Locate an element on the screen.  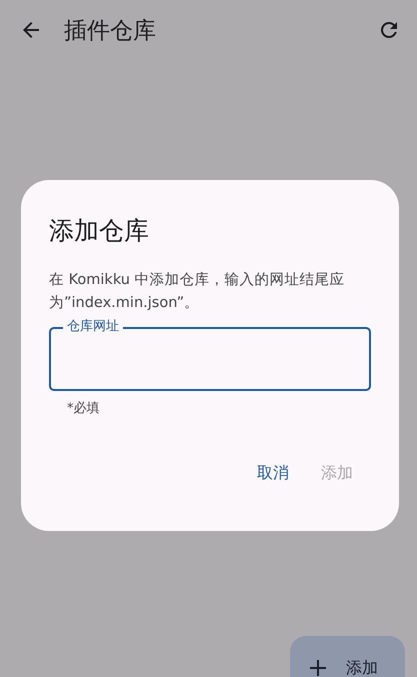
add-button: 添加 is located at coordinates (347, 656).